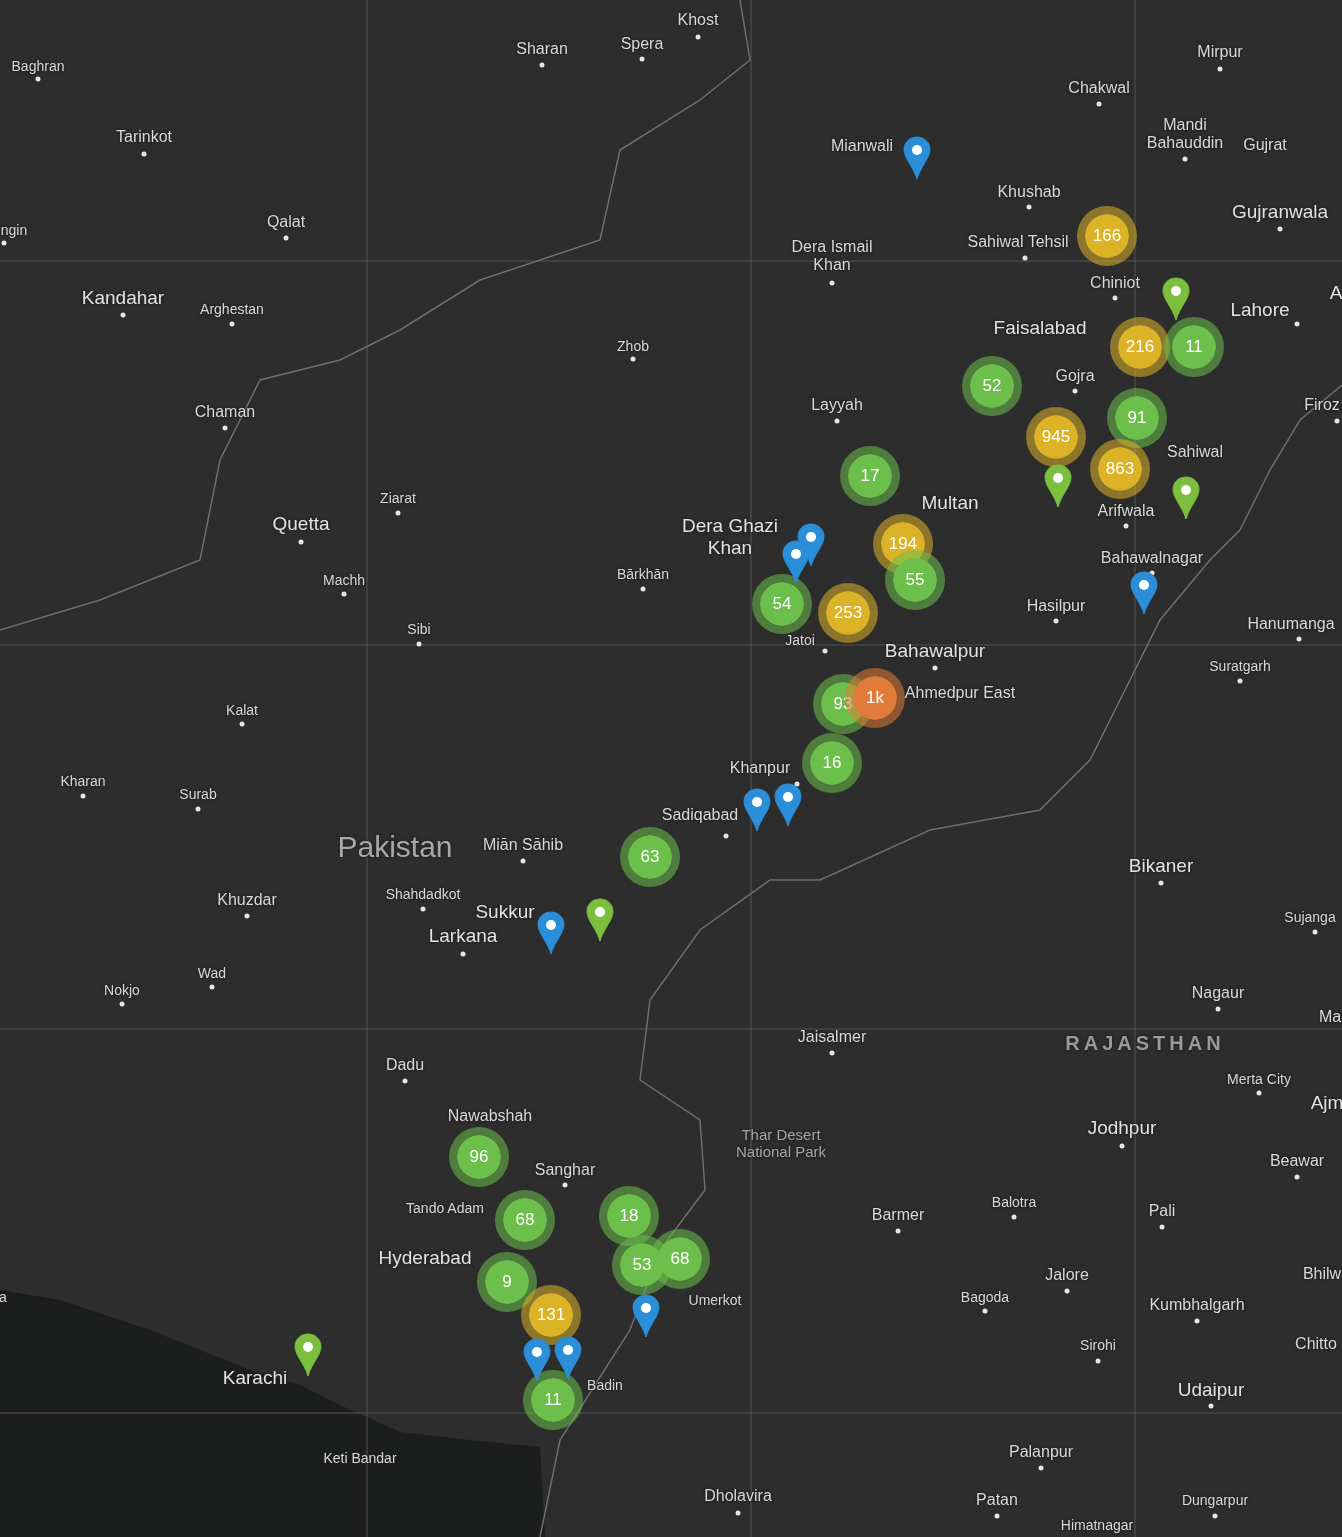  I want to click on place-label: Dholavira, so click(738, 1496).